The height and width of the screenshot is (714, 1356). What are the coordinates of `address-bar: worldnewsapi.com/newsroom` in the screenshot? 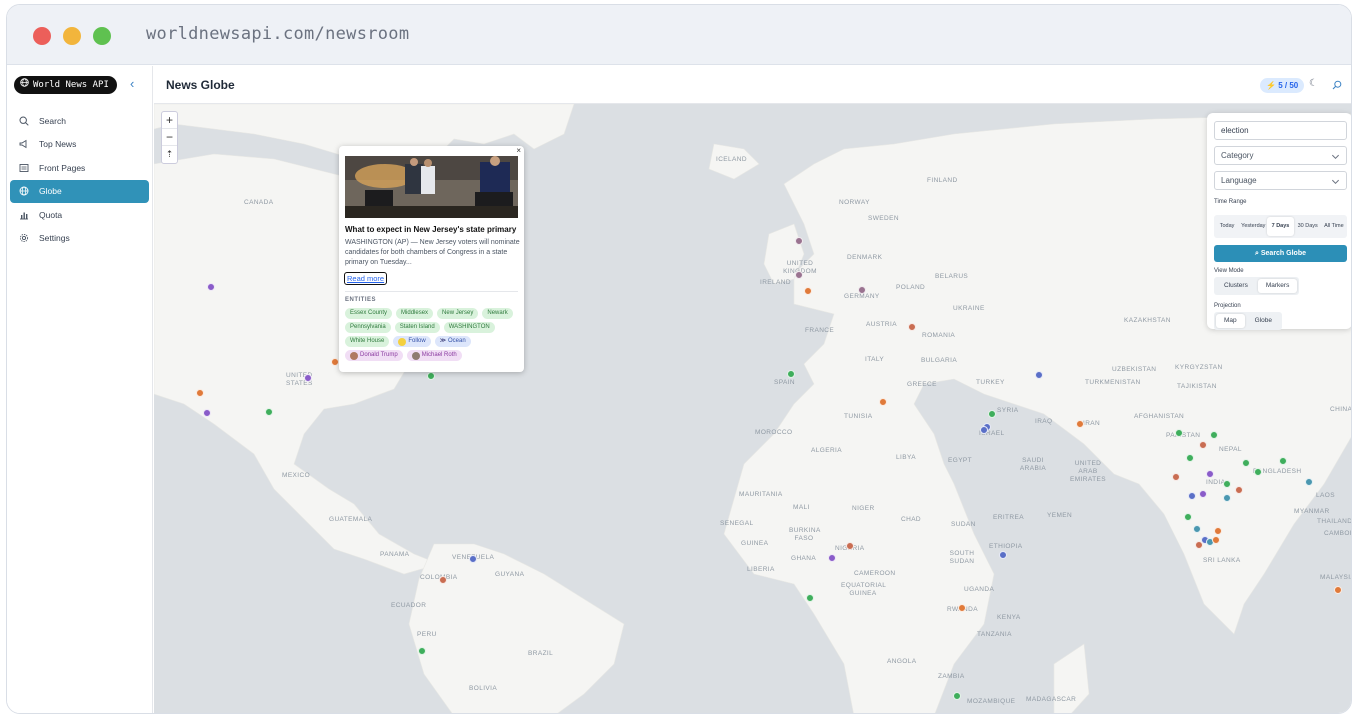 It's located at (277, 34).